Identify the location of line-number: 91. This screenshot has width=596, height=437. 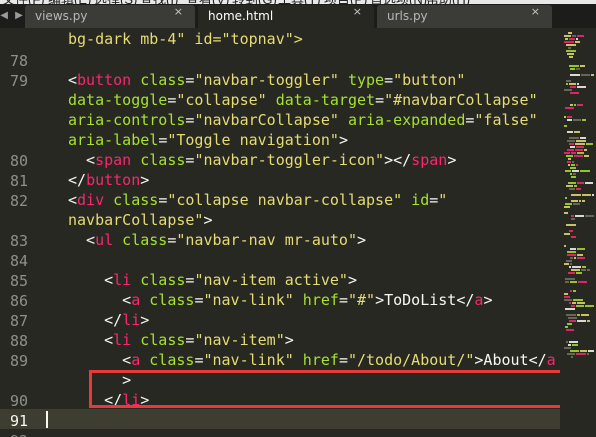
(18, 421).